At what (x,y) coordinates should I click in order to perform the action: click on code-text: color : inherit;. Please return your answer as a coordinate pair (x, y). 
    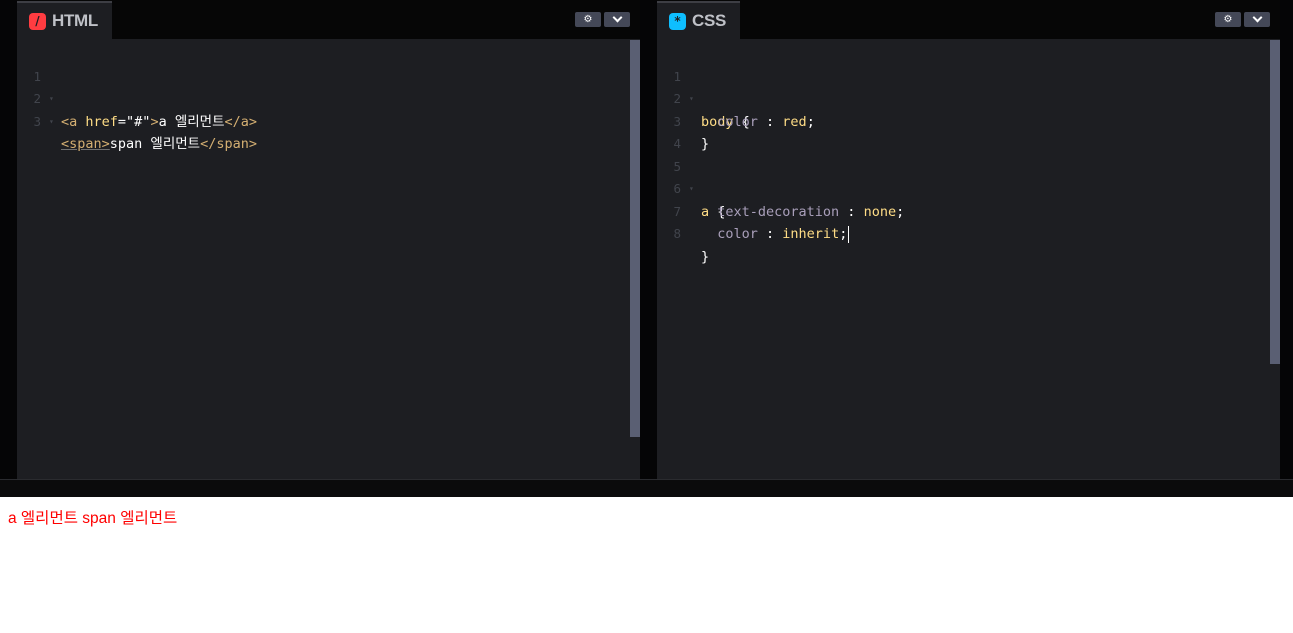
    Looking at the image, I should click on (775, 234).